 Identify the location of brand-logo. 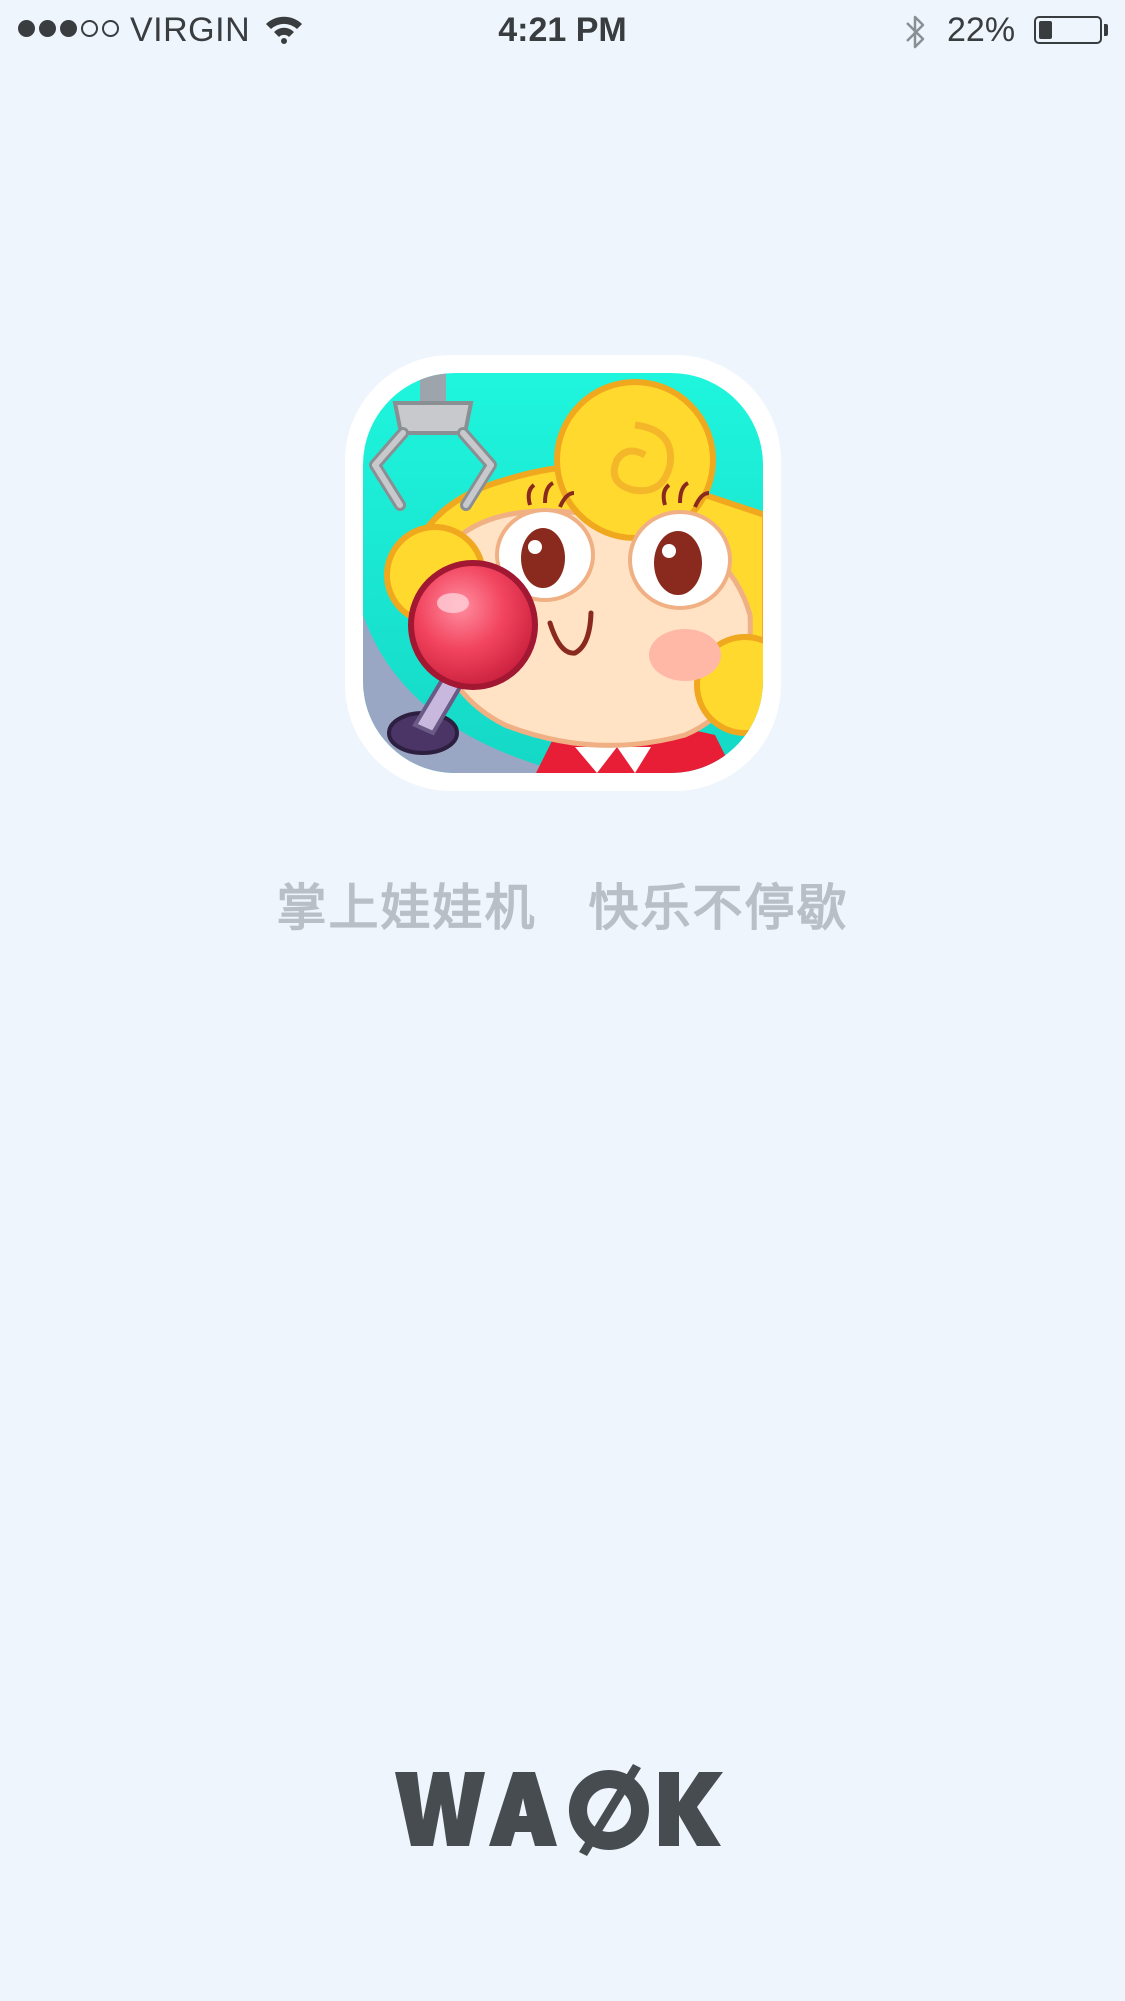
(560, 1810).